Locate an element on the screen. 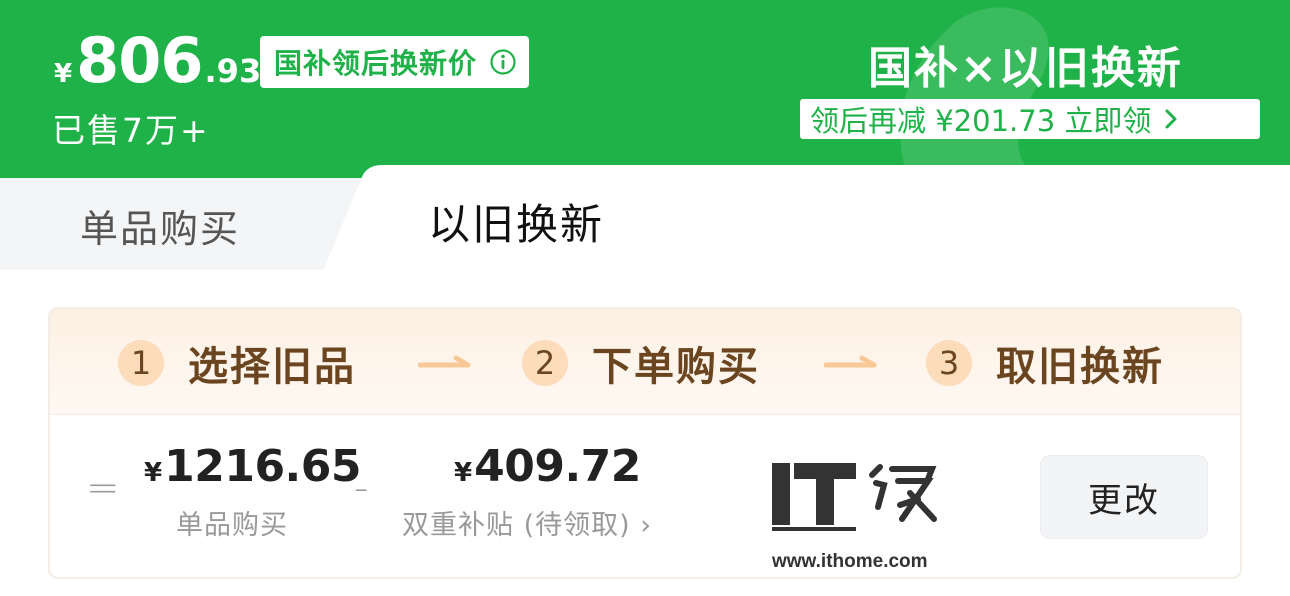 Image resolution: width=1290 pixels, height=596 pixels. step-number: 3 is located at coordinates (949, 363).